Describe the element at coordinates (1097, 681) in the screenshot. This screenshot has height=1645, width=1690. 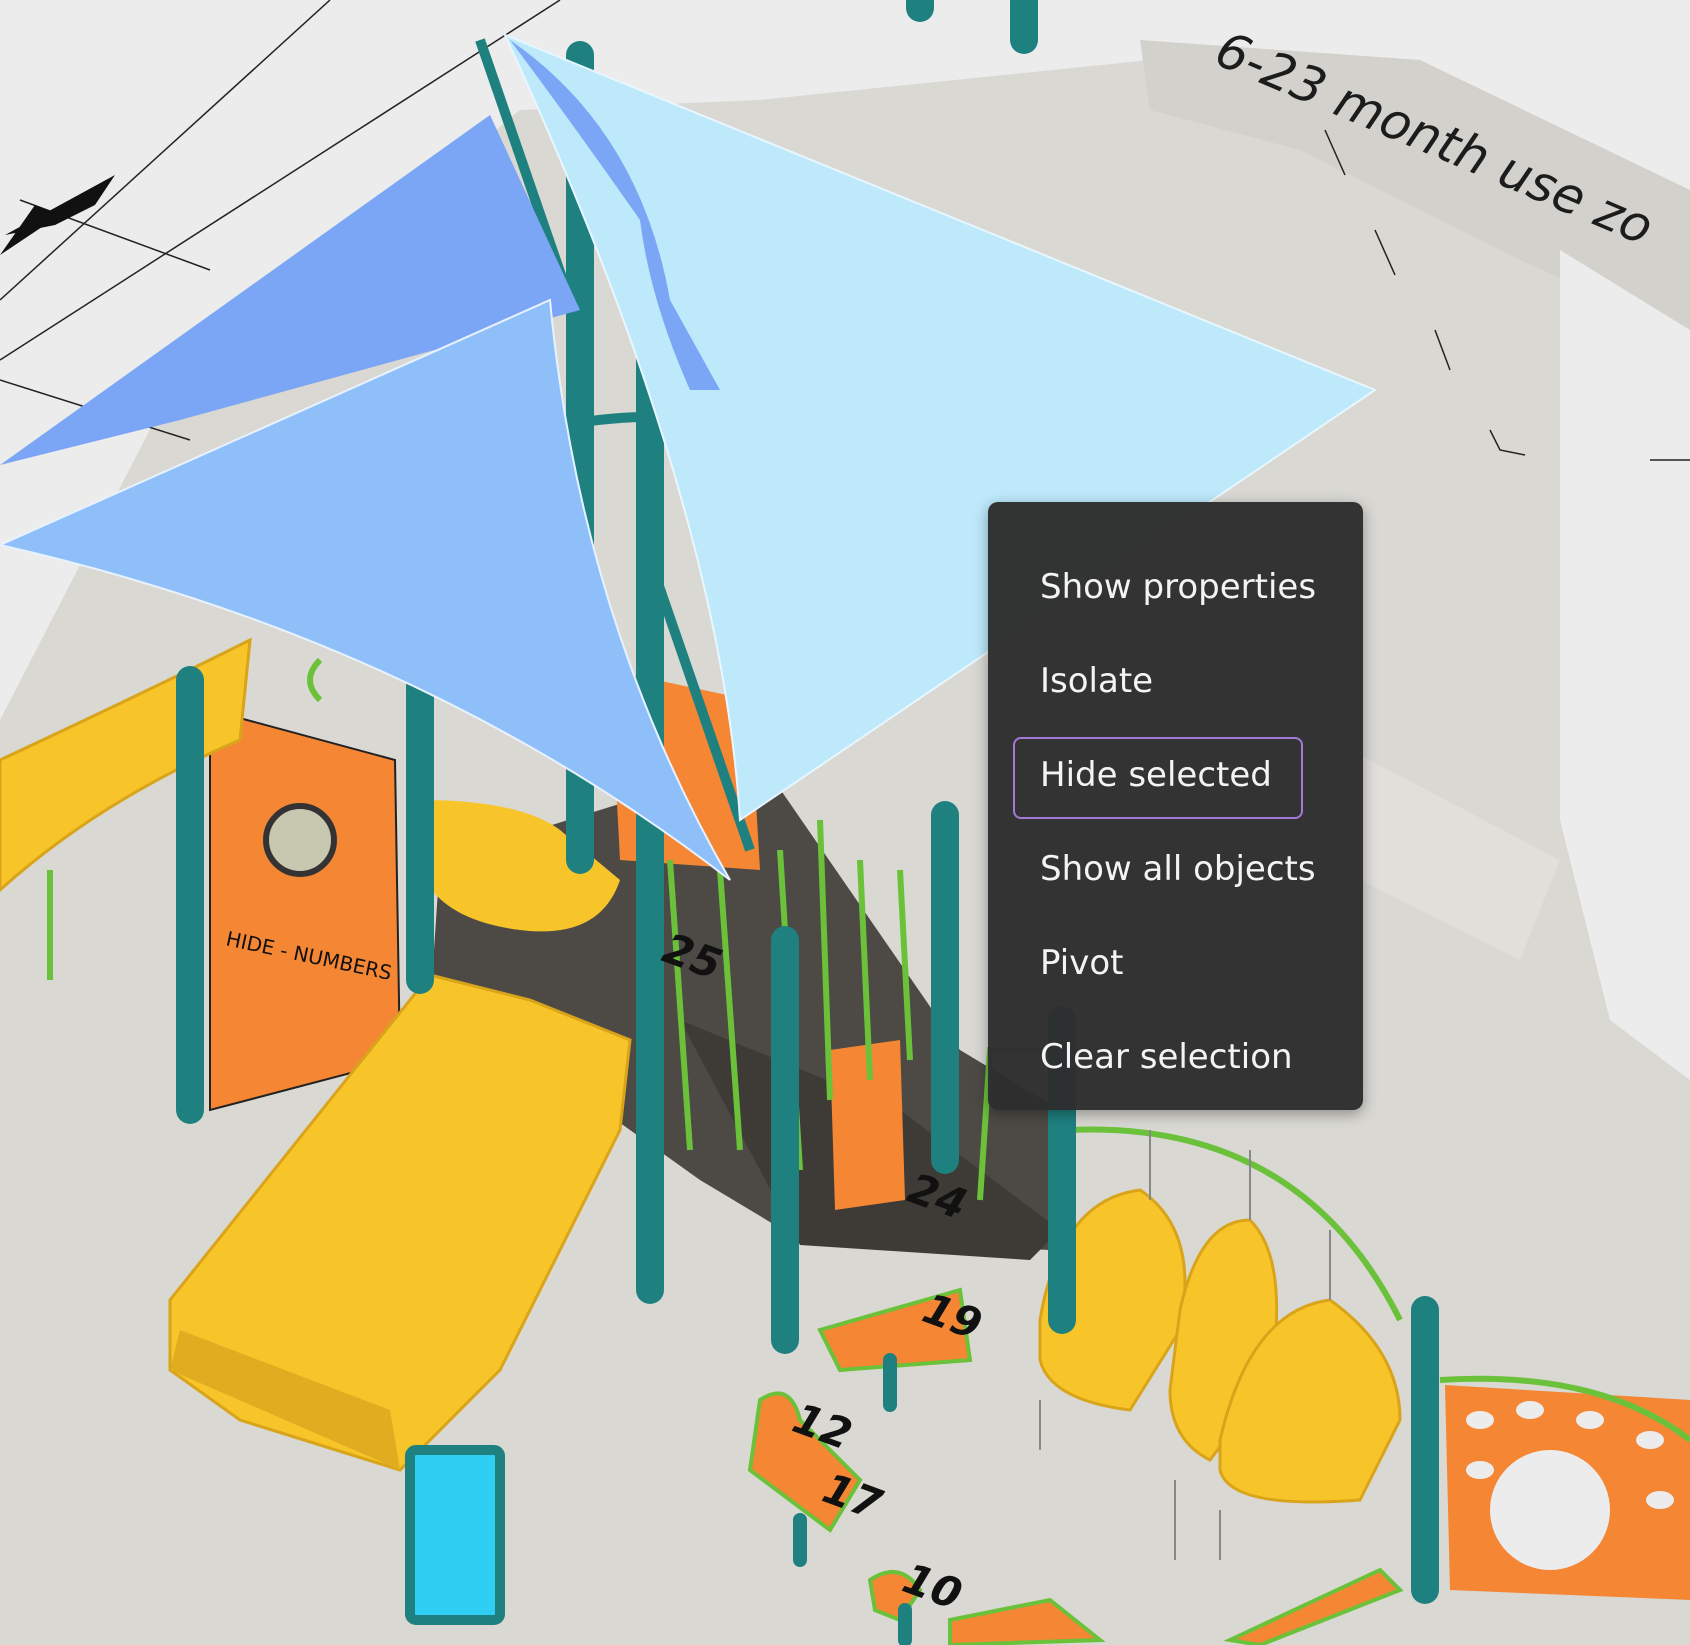
I see `menu-item-label: Isolate` at that location.